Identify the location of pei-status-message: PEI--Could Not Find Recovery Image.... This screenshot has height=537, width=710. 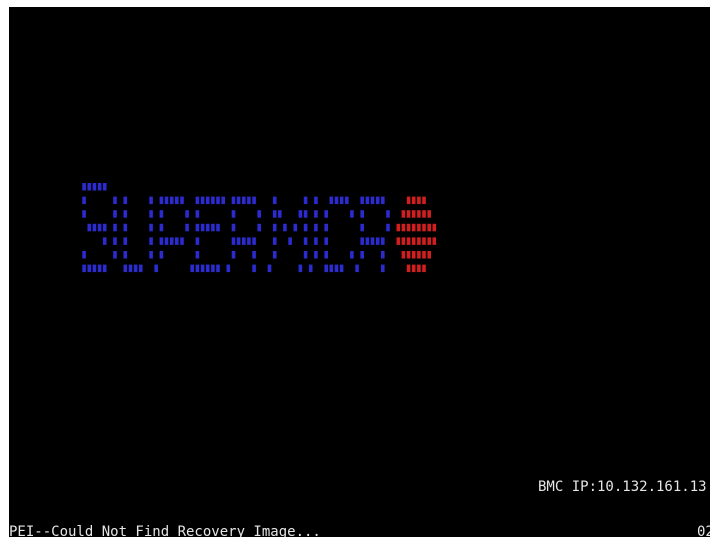
(165, 530).